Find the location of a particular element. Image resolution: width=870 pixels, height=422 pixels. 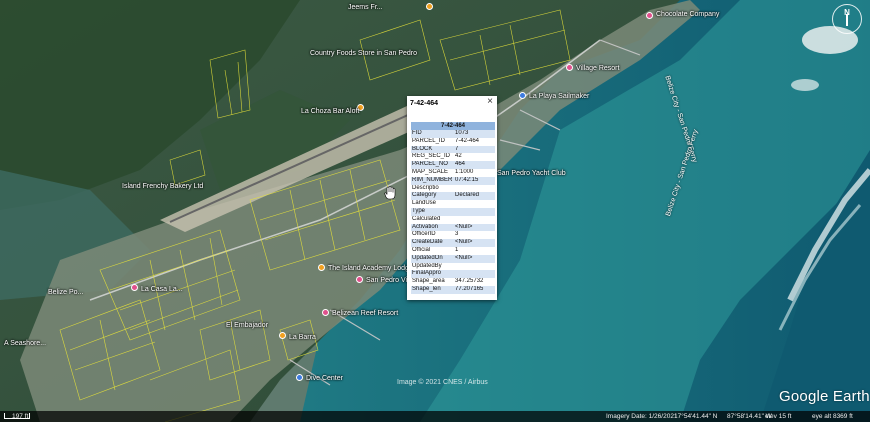

attribute-row: PARCEL_ID 7-42-464 is located at coordinates (453, 141).